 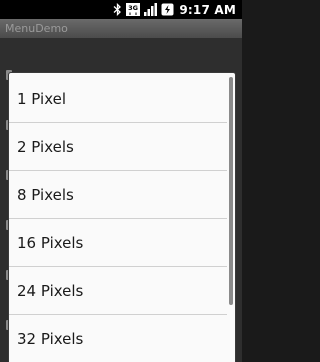 I want to click on app-title-bar: MenuDemo, so click(x=121, y=28).